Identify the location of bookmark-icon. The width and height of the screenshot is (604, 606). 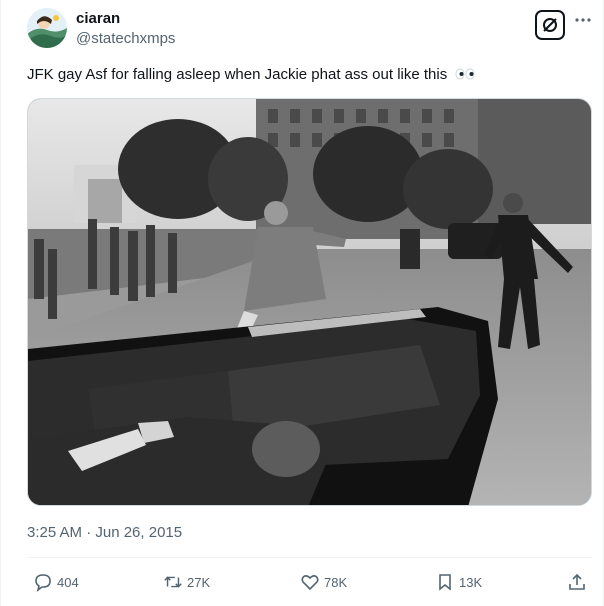
(445, 582).